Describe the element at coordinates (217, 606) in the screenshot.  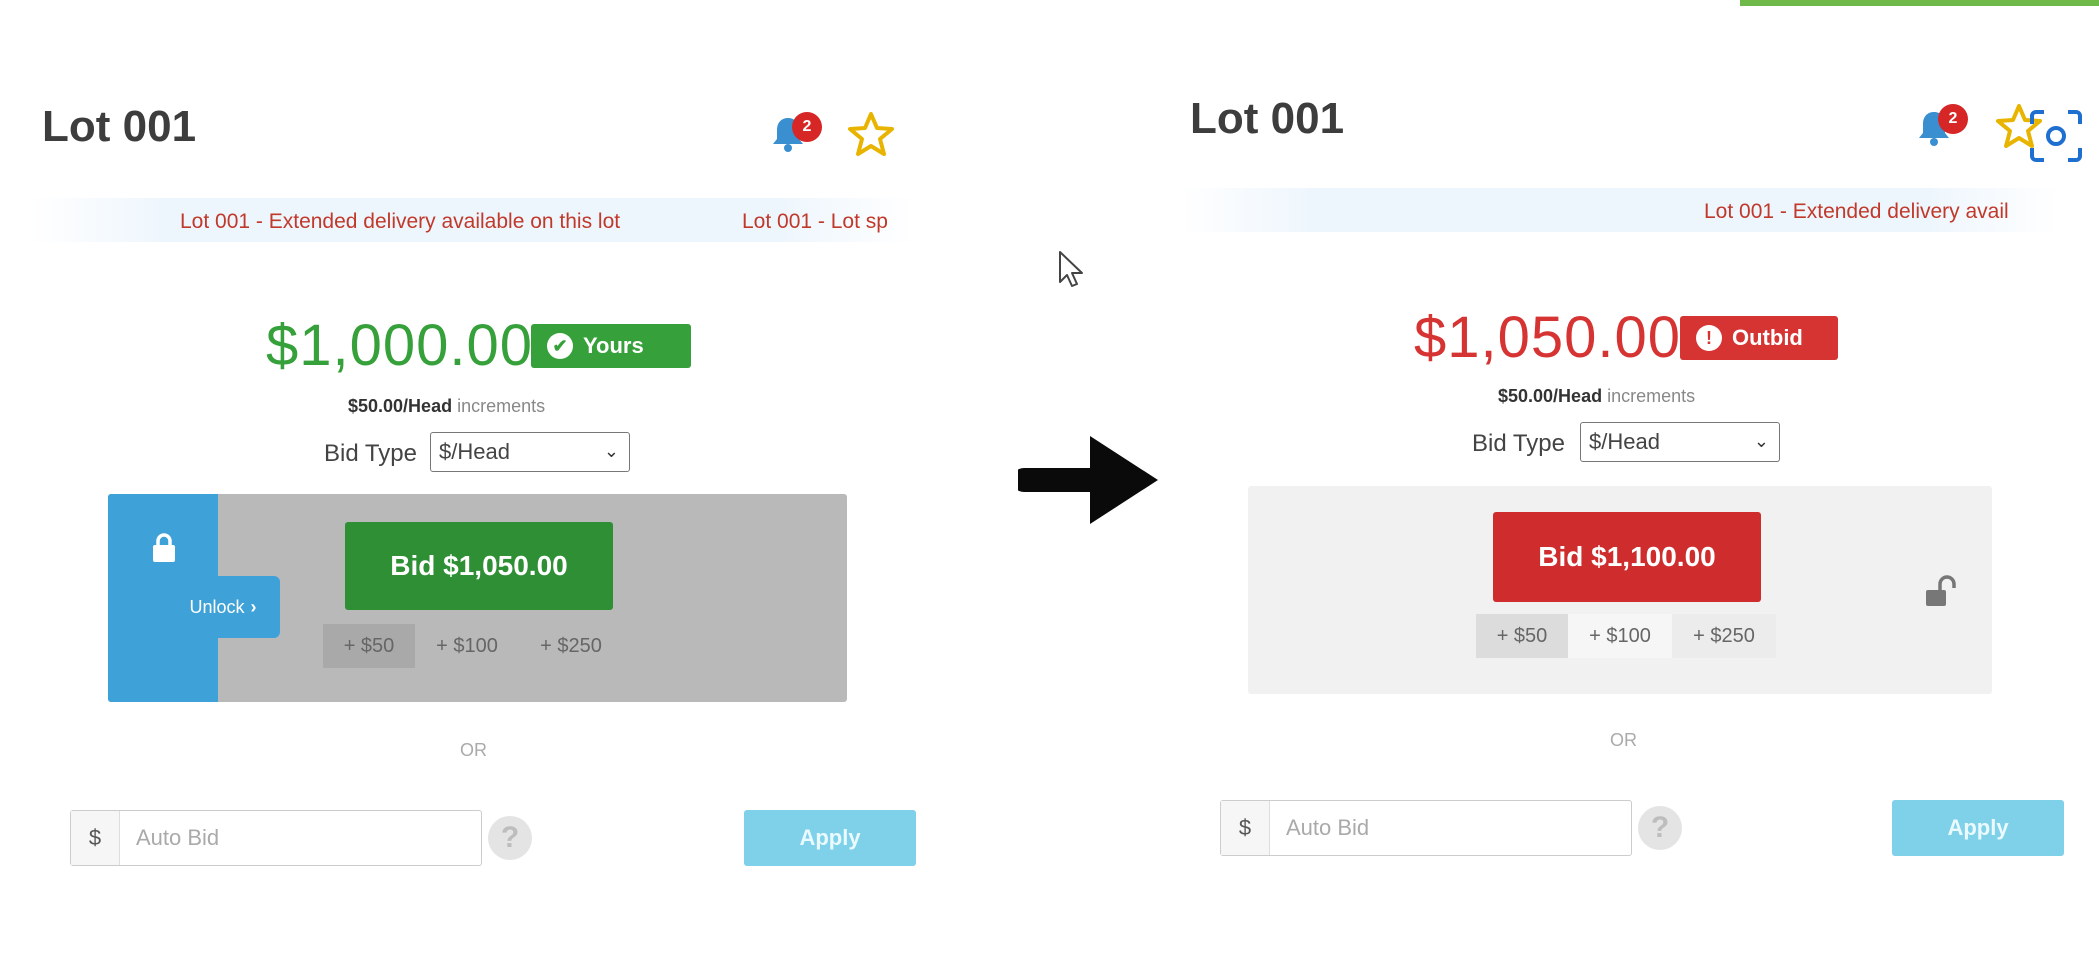
I see `unlock-label: Unlock` at that location.